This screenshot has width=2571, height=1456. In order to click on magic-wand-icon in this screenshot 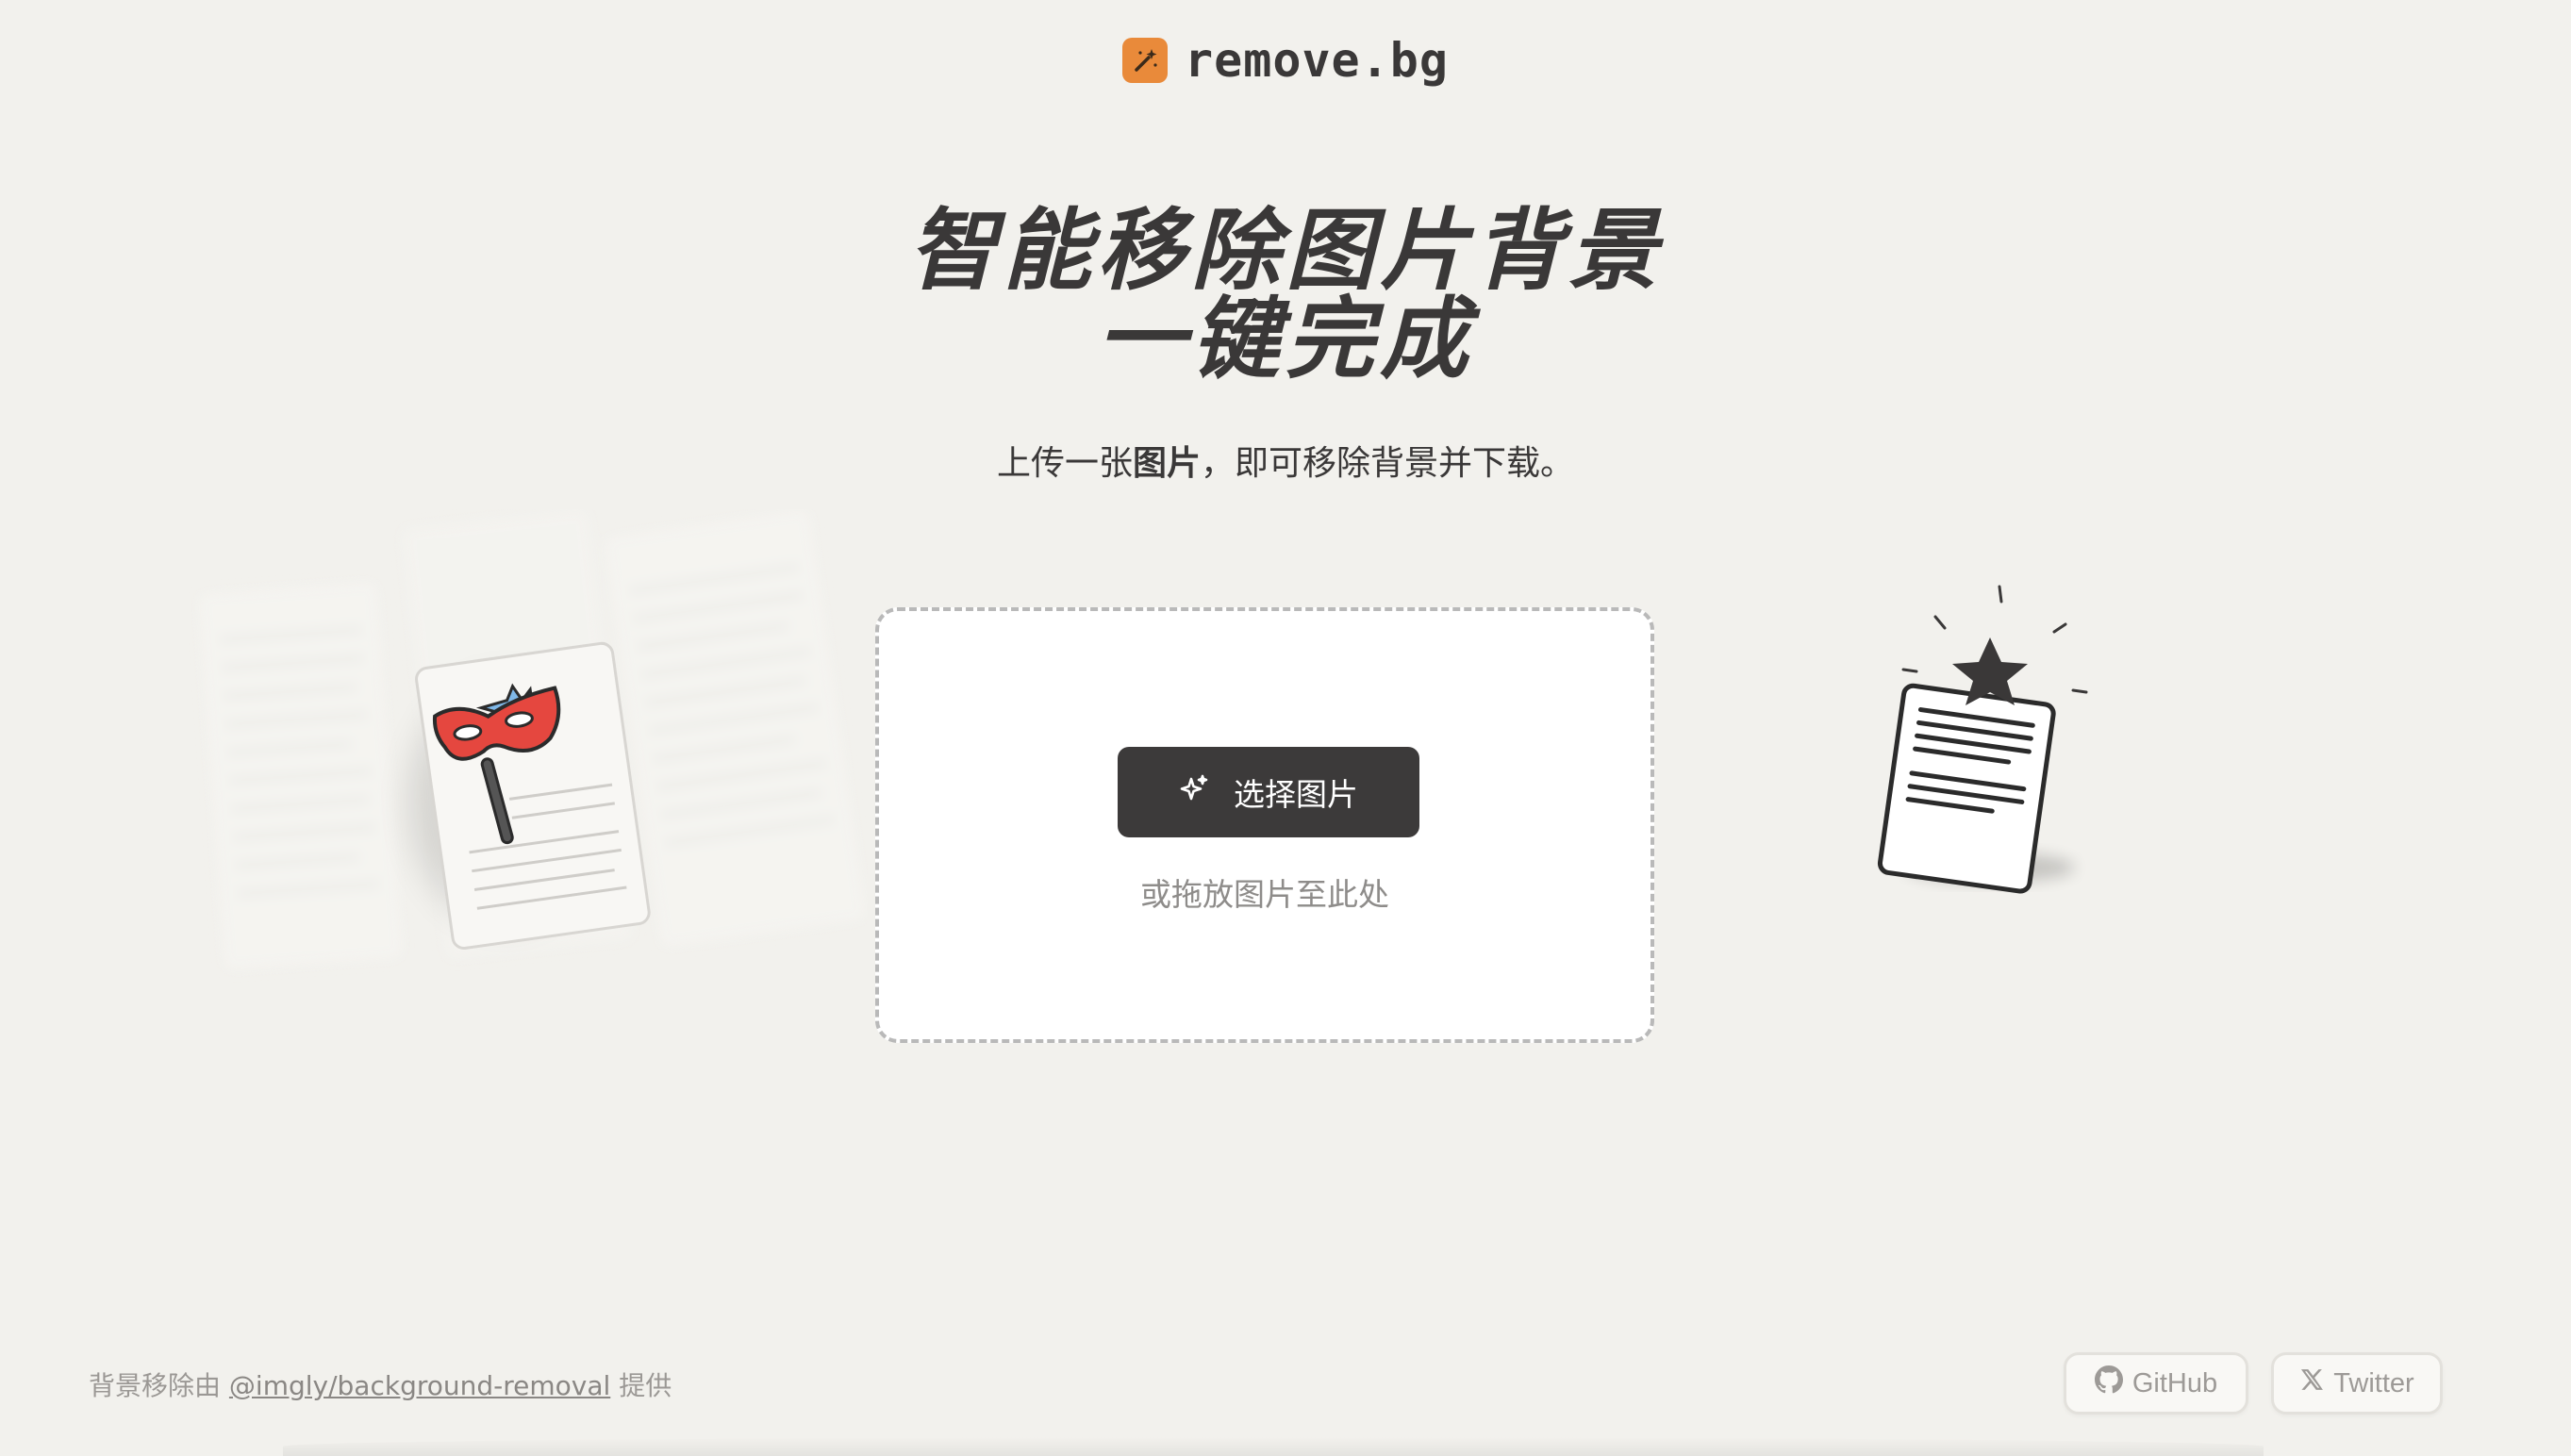, I will do `click(1145, 60)`.